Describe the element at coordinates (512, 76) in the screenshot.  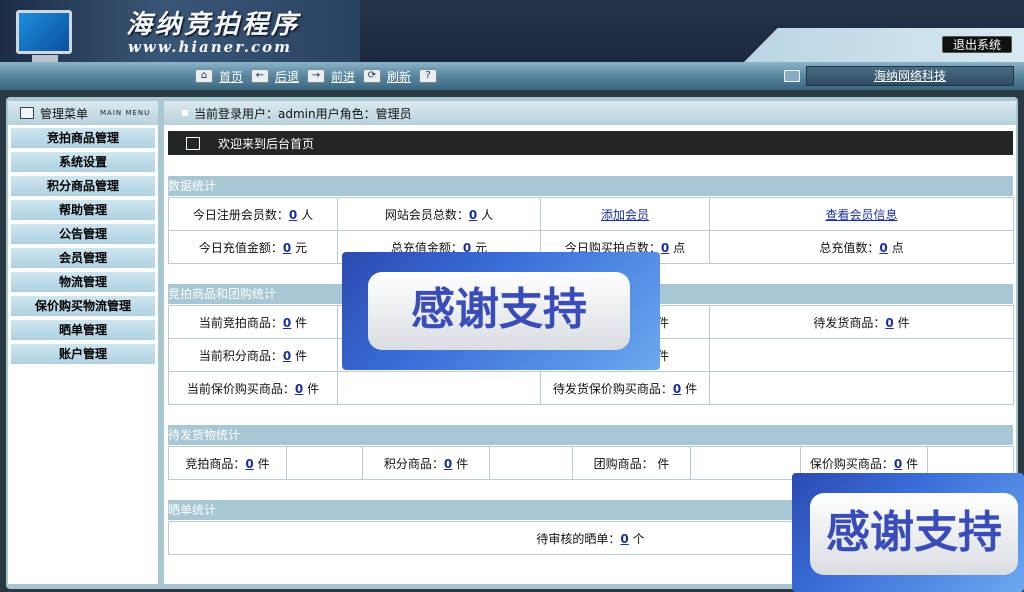
I see `nav-toolbar: ⌂ 首页 ← 后退 → 前进 ⟳ 刷新 ? 海纳网络科技` at that location.